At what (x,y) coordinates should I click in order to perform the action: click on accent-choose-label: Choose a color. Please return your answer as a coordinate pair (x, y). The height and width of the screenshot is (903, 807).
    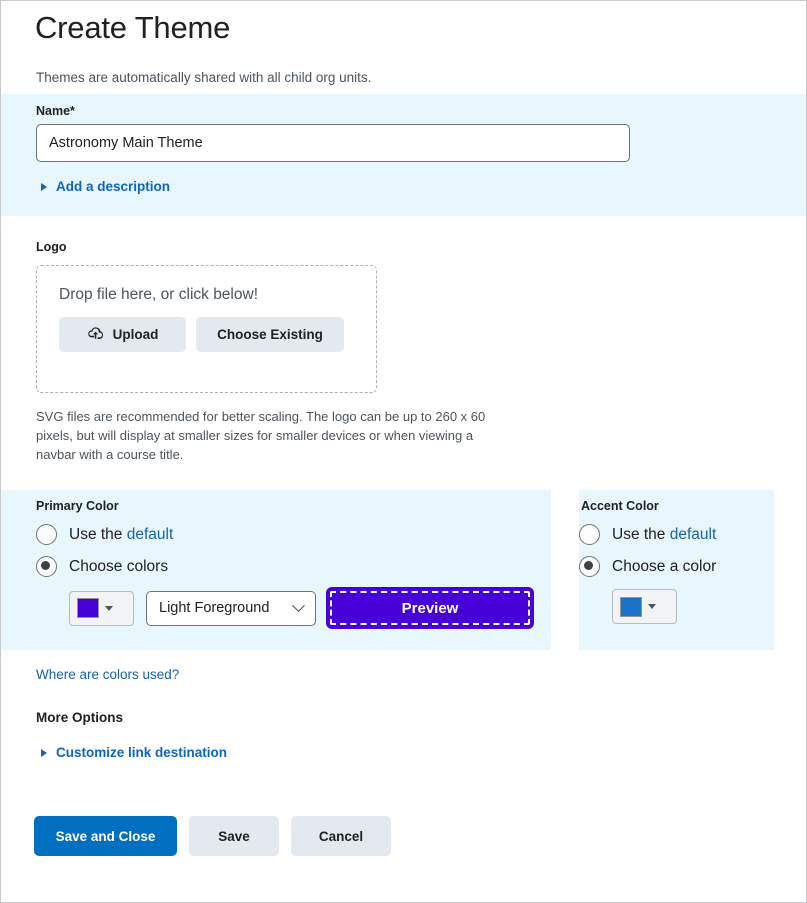
    Looking at the image, I should click on (664, 566).